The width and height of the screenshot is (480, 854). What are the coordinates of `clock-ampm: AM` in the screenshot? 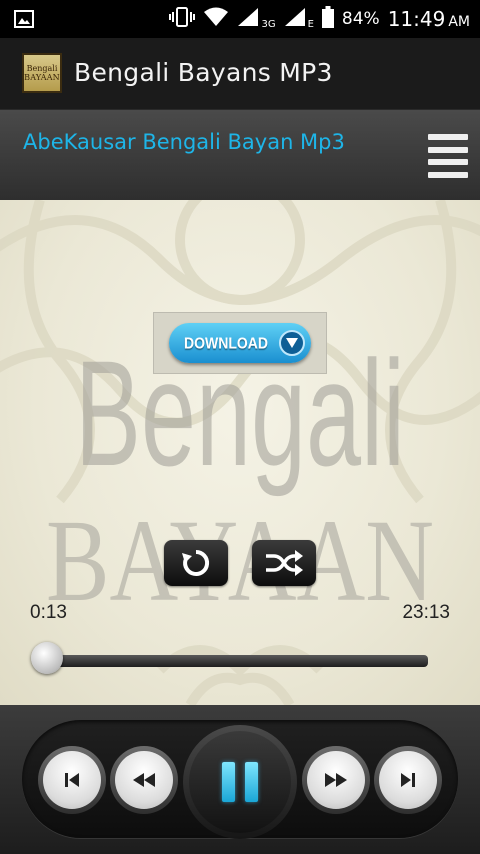 It's located at (459, 22).